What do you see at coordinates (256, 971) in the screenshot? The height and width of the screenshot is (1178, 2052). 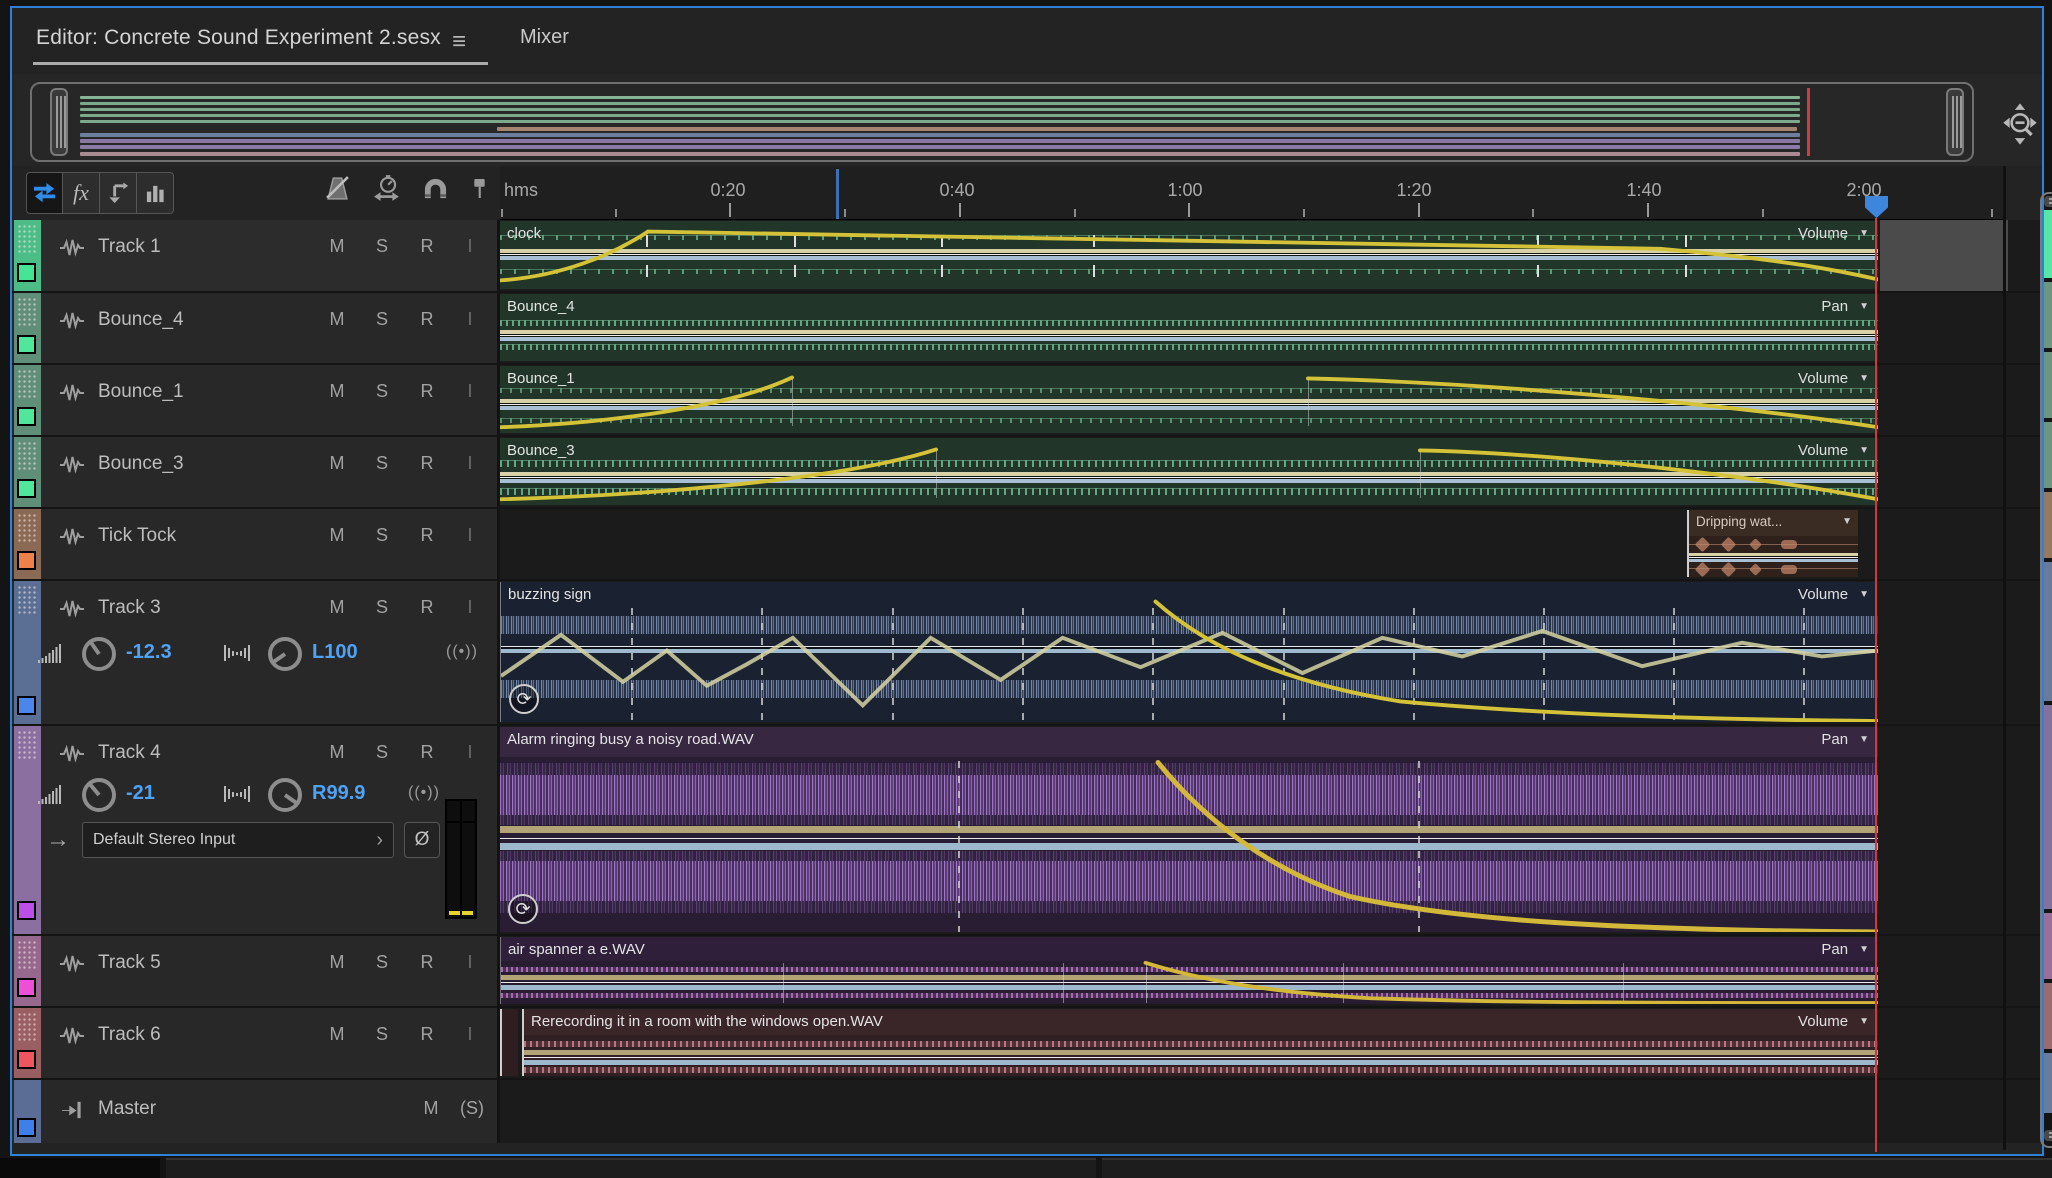 I see `track-header-track5: Track 5 M S R I` at bounding box center [256, 971].